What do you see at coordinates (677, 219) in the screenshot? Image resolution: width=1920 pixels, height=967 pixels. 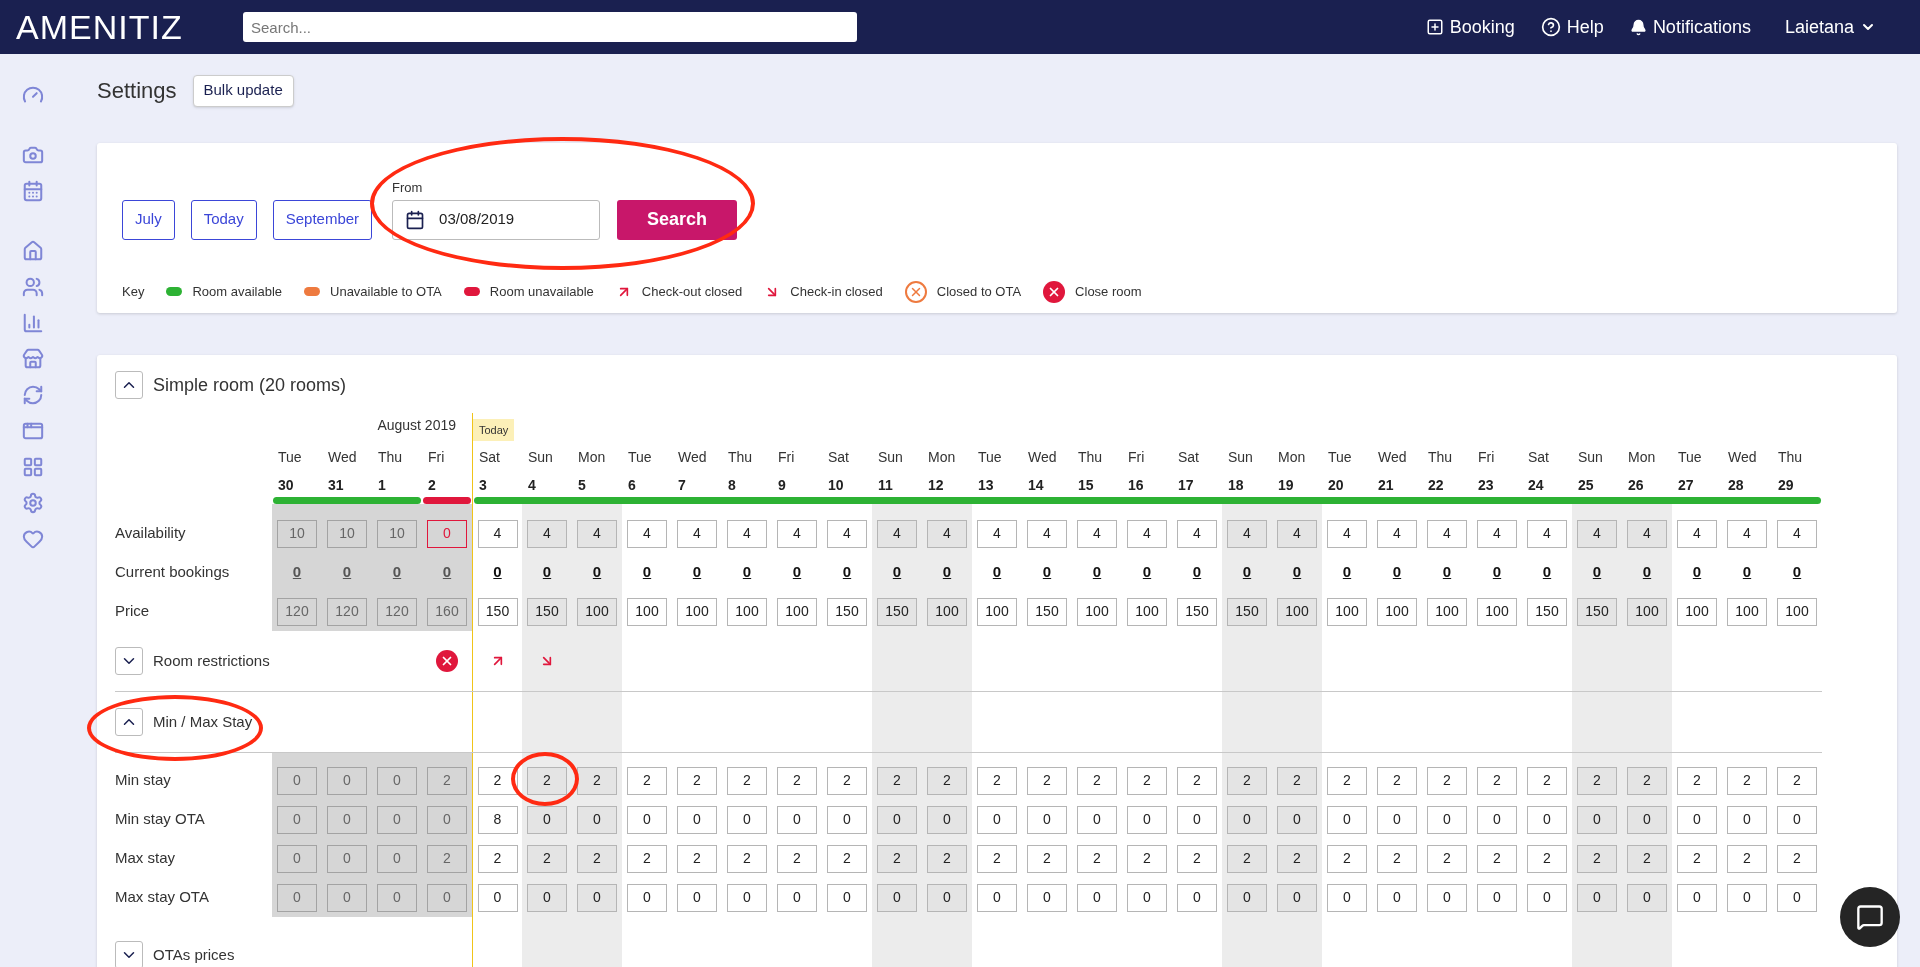 I see `search-button: Search` at bounding box center [677, 219].